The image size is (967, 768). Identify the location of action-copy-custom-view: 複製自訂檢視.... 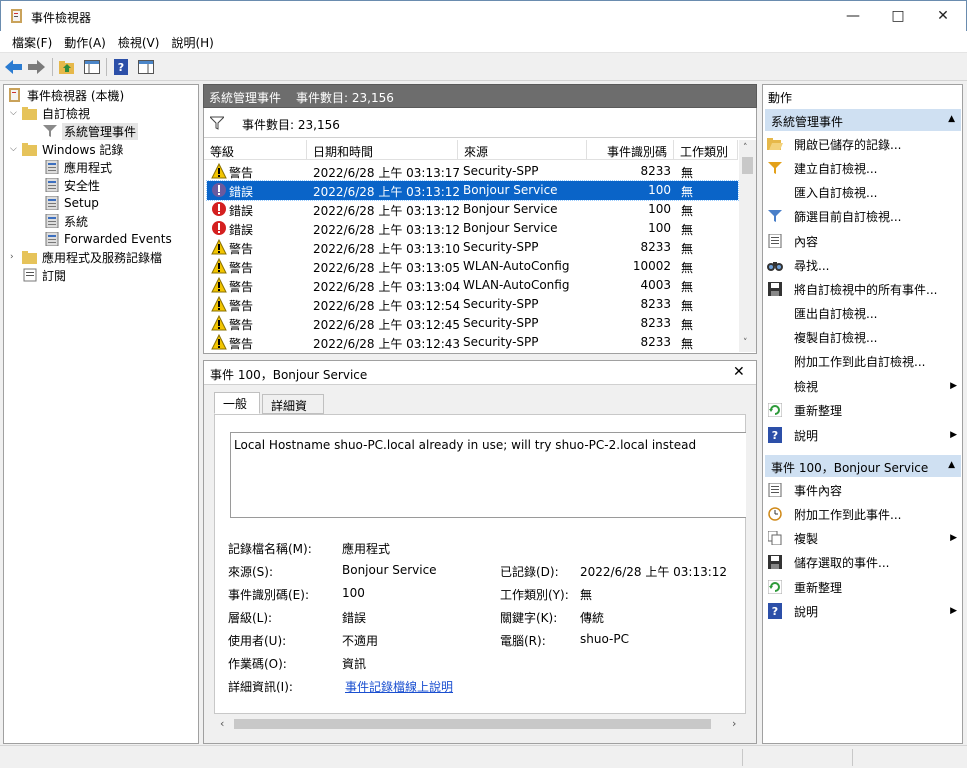
(863, 337).